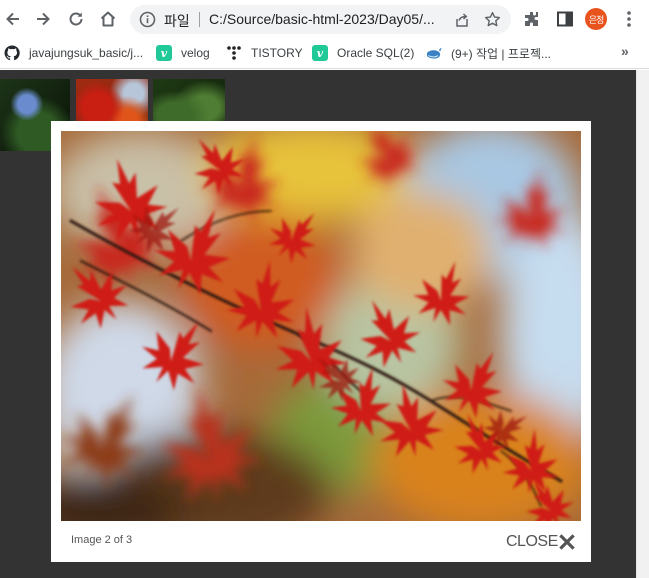  Describe the element at coordinates (277, 53) in the screenshot. I see `bookmark-label: TISTORY` at that location.